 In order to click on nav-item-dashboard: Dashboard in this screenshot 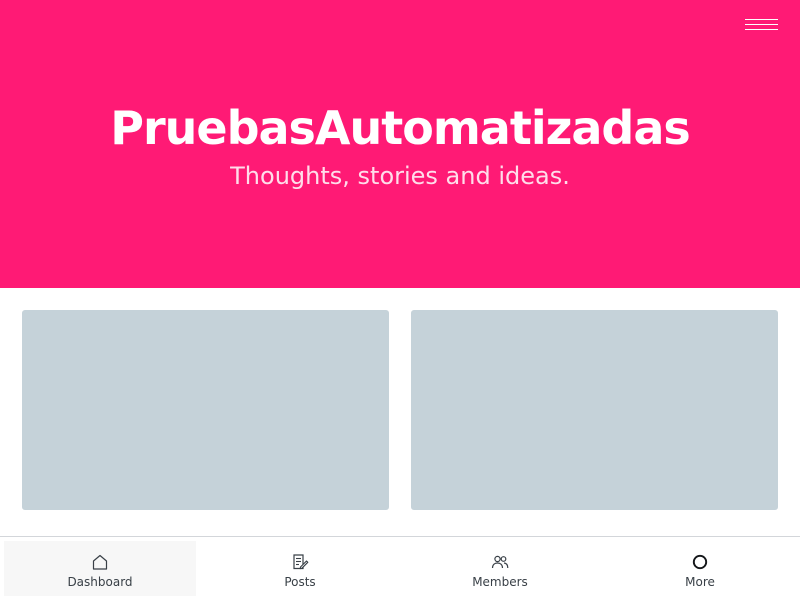, I will do `click(100, 568)`.